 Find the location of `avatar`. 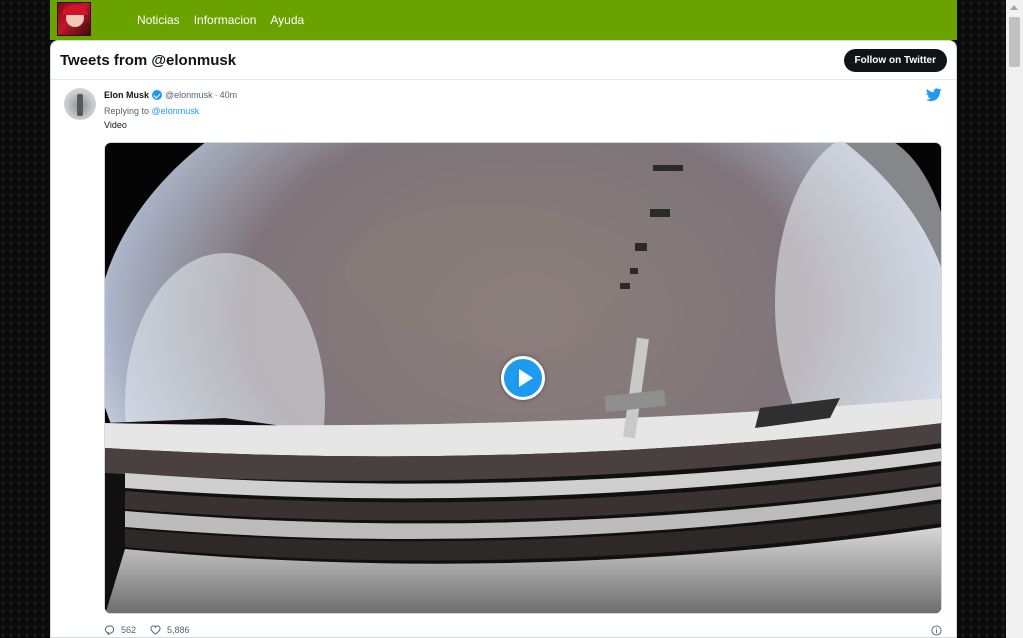

avatar is located at coordinates (80, 104).